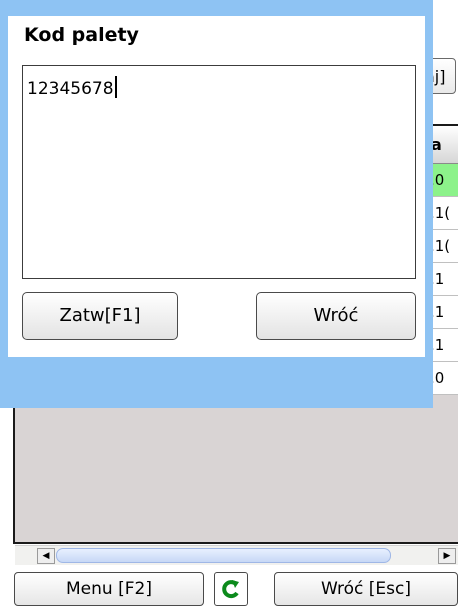 This screenshot has width=458, height=610. What do you see at coordinates (223, 555) in the screenshot?
I see `scrollbar-thumb` at bounding box center [223, 555].